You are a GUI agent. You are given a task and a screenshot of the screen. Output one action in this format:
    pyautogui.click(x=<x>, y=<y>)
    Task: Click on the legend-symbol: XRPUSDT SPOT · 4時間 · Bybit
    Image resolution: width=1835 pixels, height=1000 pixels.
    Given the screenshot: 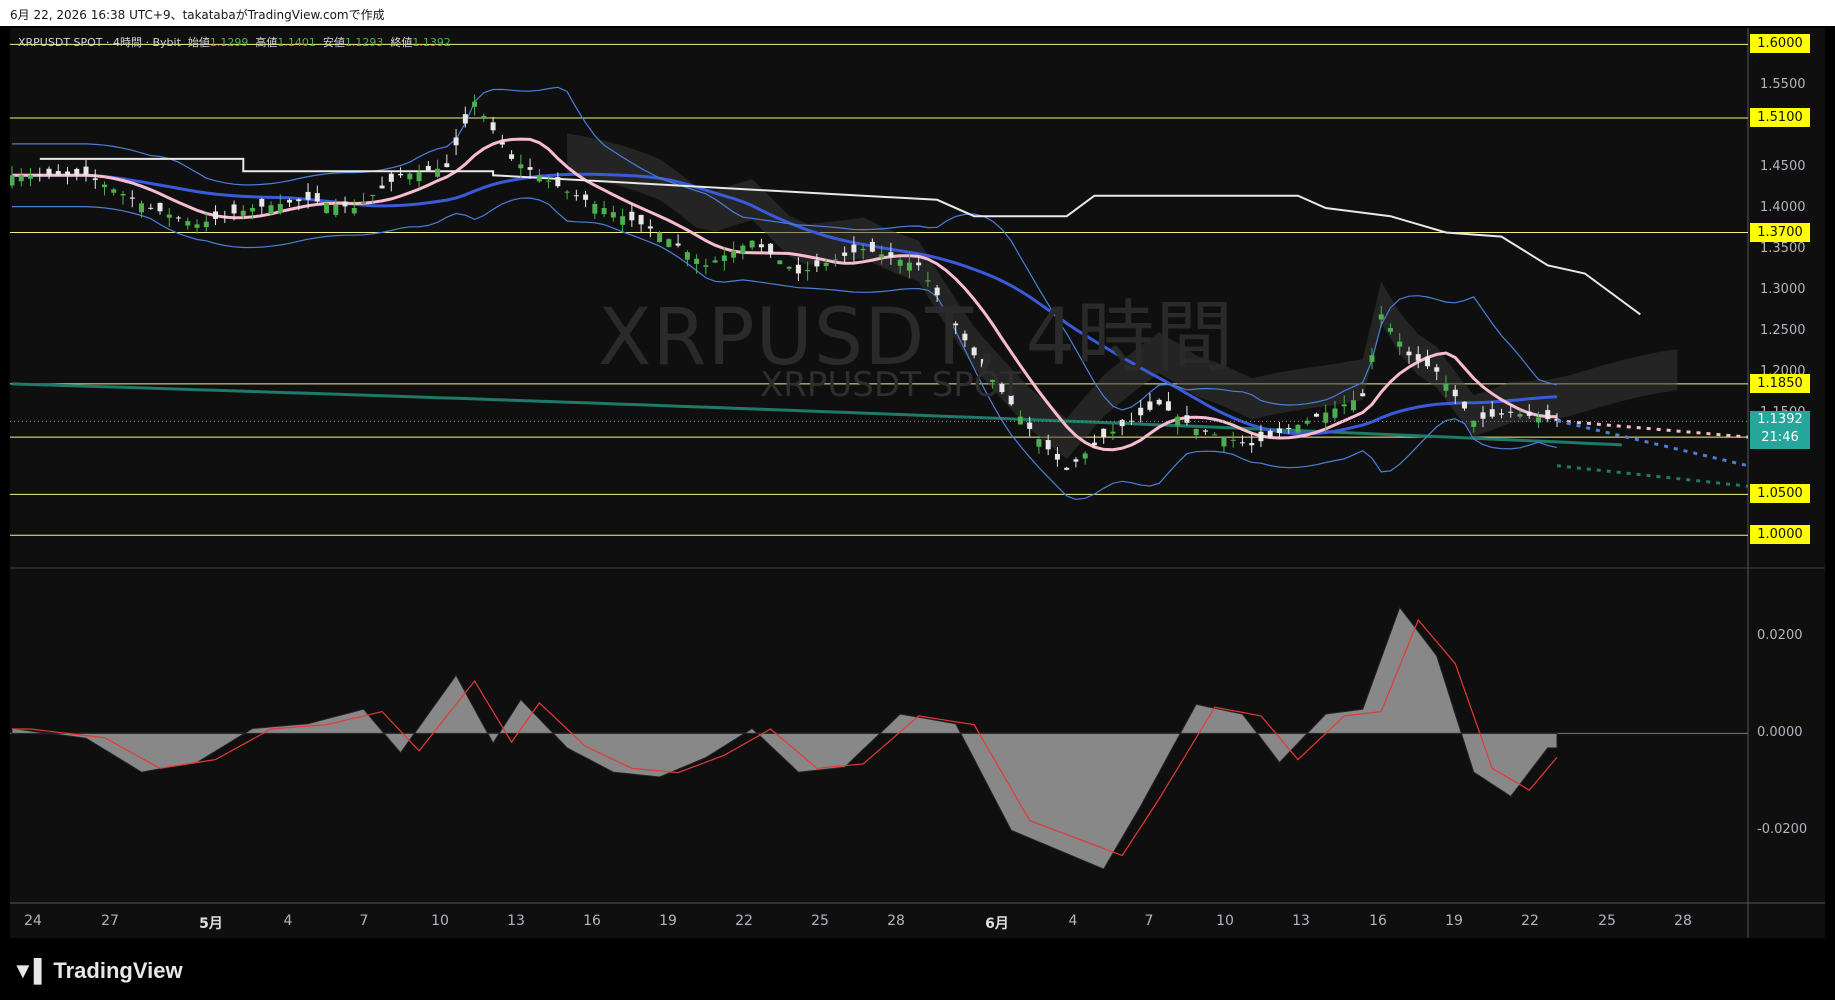 What is the action you would take?
    pyautogui.click(x=99, y=42)
    